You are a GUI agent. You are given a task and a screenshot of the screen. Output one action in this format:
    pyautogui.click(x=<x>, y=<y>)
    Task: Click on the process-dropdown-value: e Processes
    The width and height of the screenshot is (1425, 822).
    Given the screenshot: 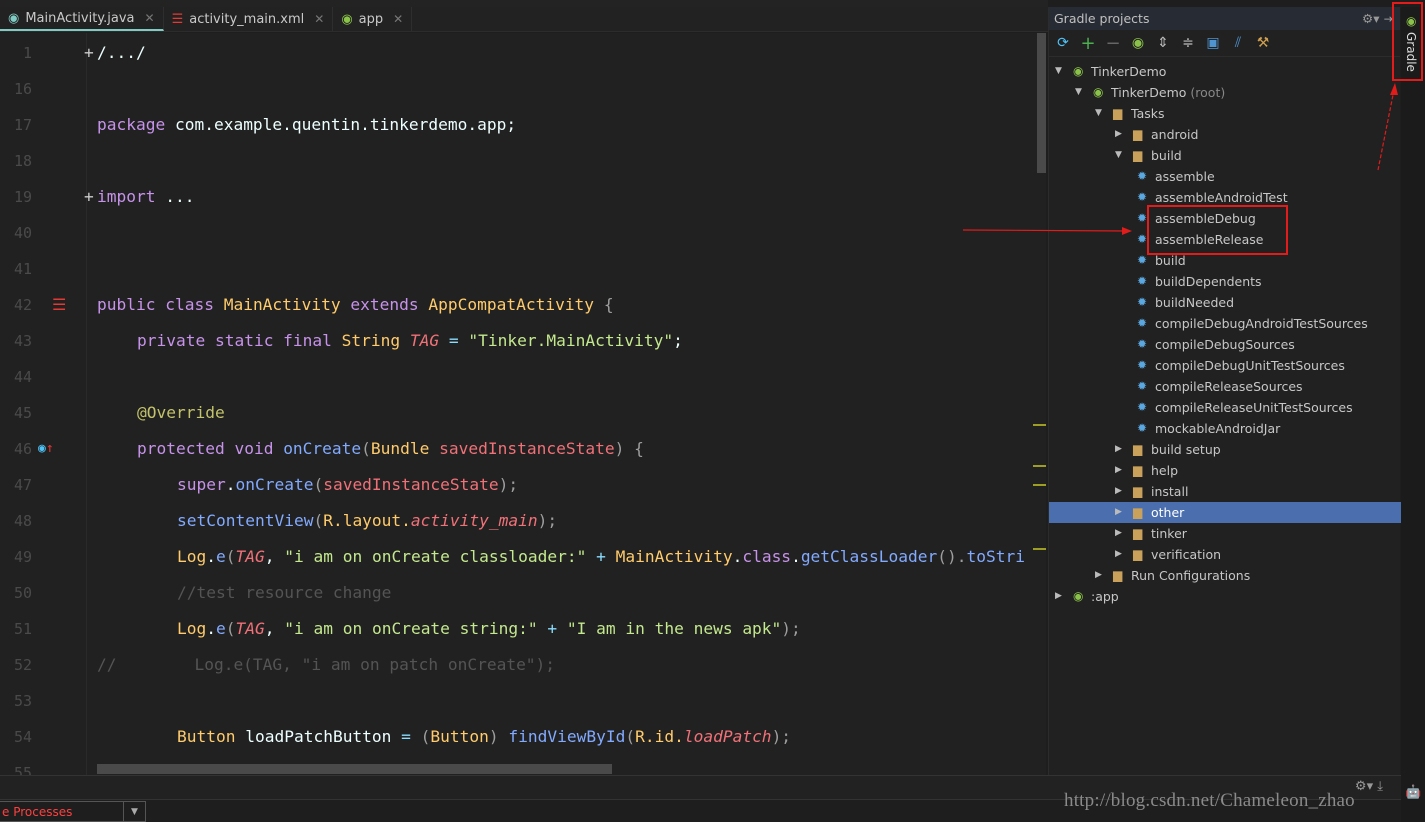 What is the action you would take?
    pyautogui.click(x=37, y=812)
    